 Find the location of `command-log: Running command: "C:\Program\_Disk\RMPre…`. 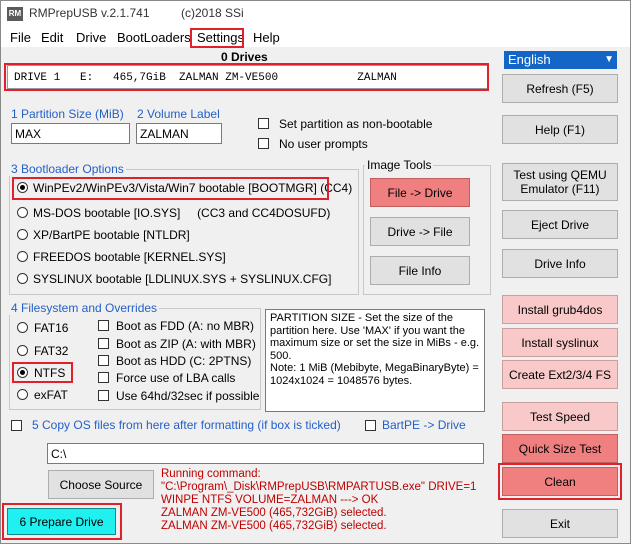

command-log: Running command: "C:\Program\_Disk\RMPre… is located at coordinates (319, 500).